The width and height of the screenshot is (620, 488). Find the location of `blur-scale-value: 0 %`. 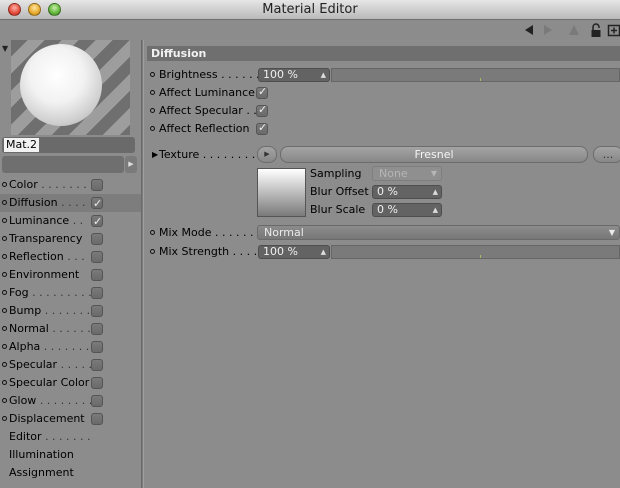

blur-scale-value: 0 % is located at coordinates (387, 209).